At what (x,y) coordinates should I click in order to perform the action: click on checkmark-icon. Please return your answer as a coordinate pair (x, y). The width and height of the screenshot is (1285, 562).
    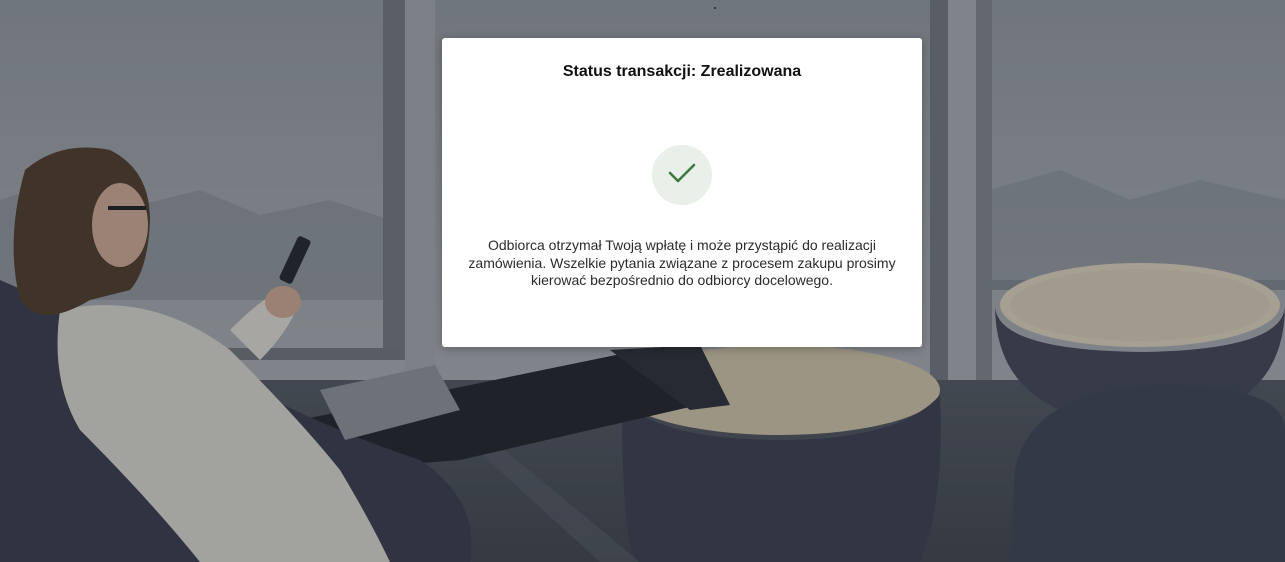
    Looking at the image, I should click on (682, 175).